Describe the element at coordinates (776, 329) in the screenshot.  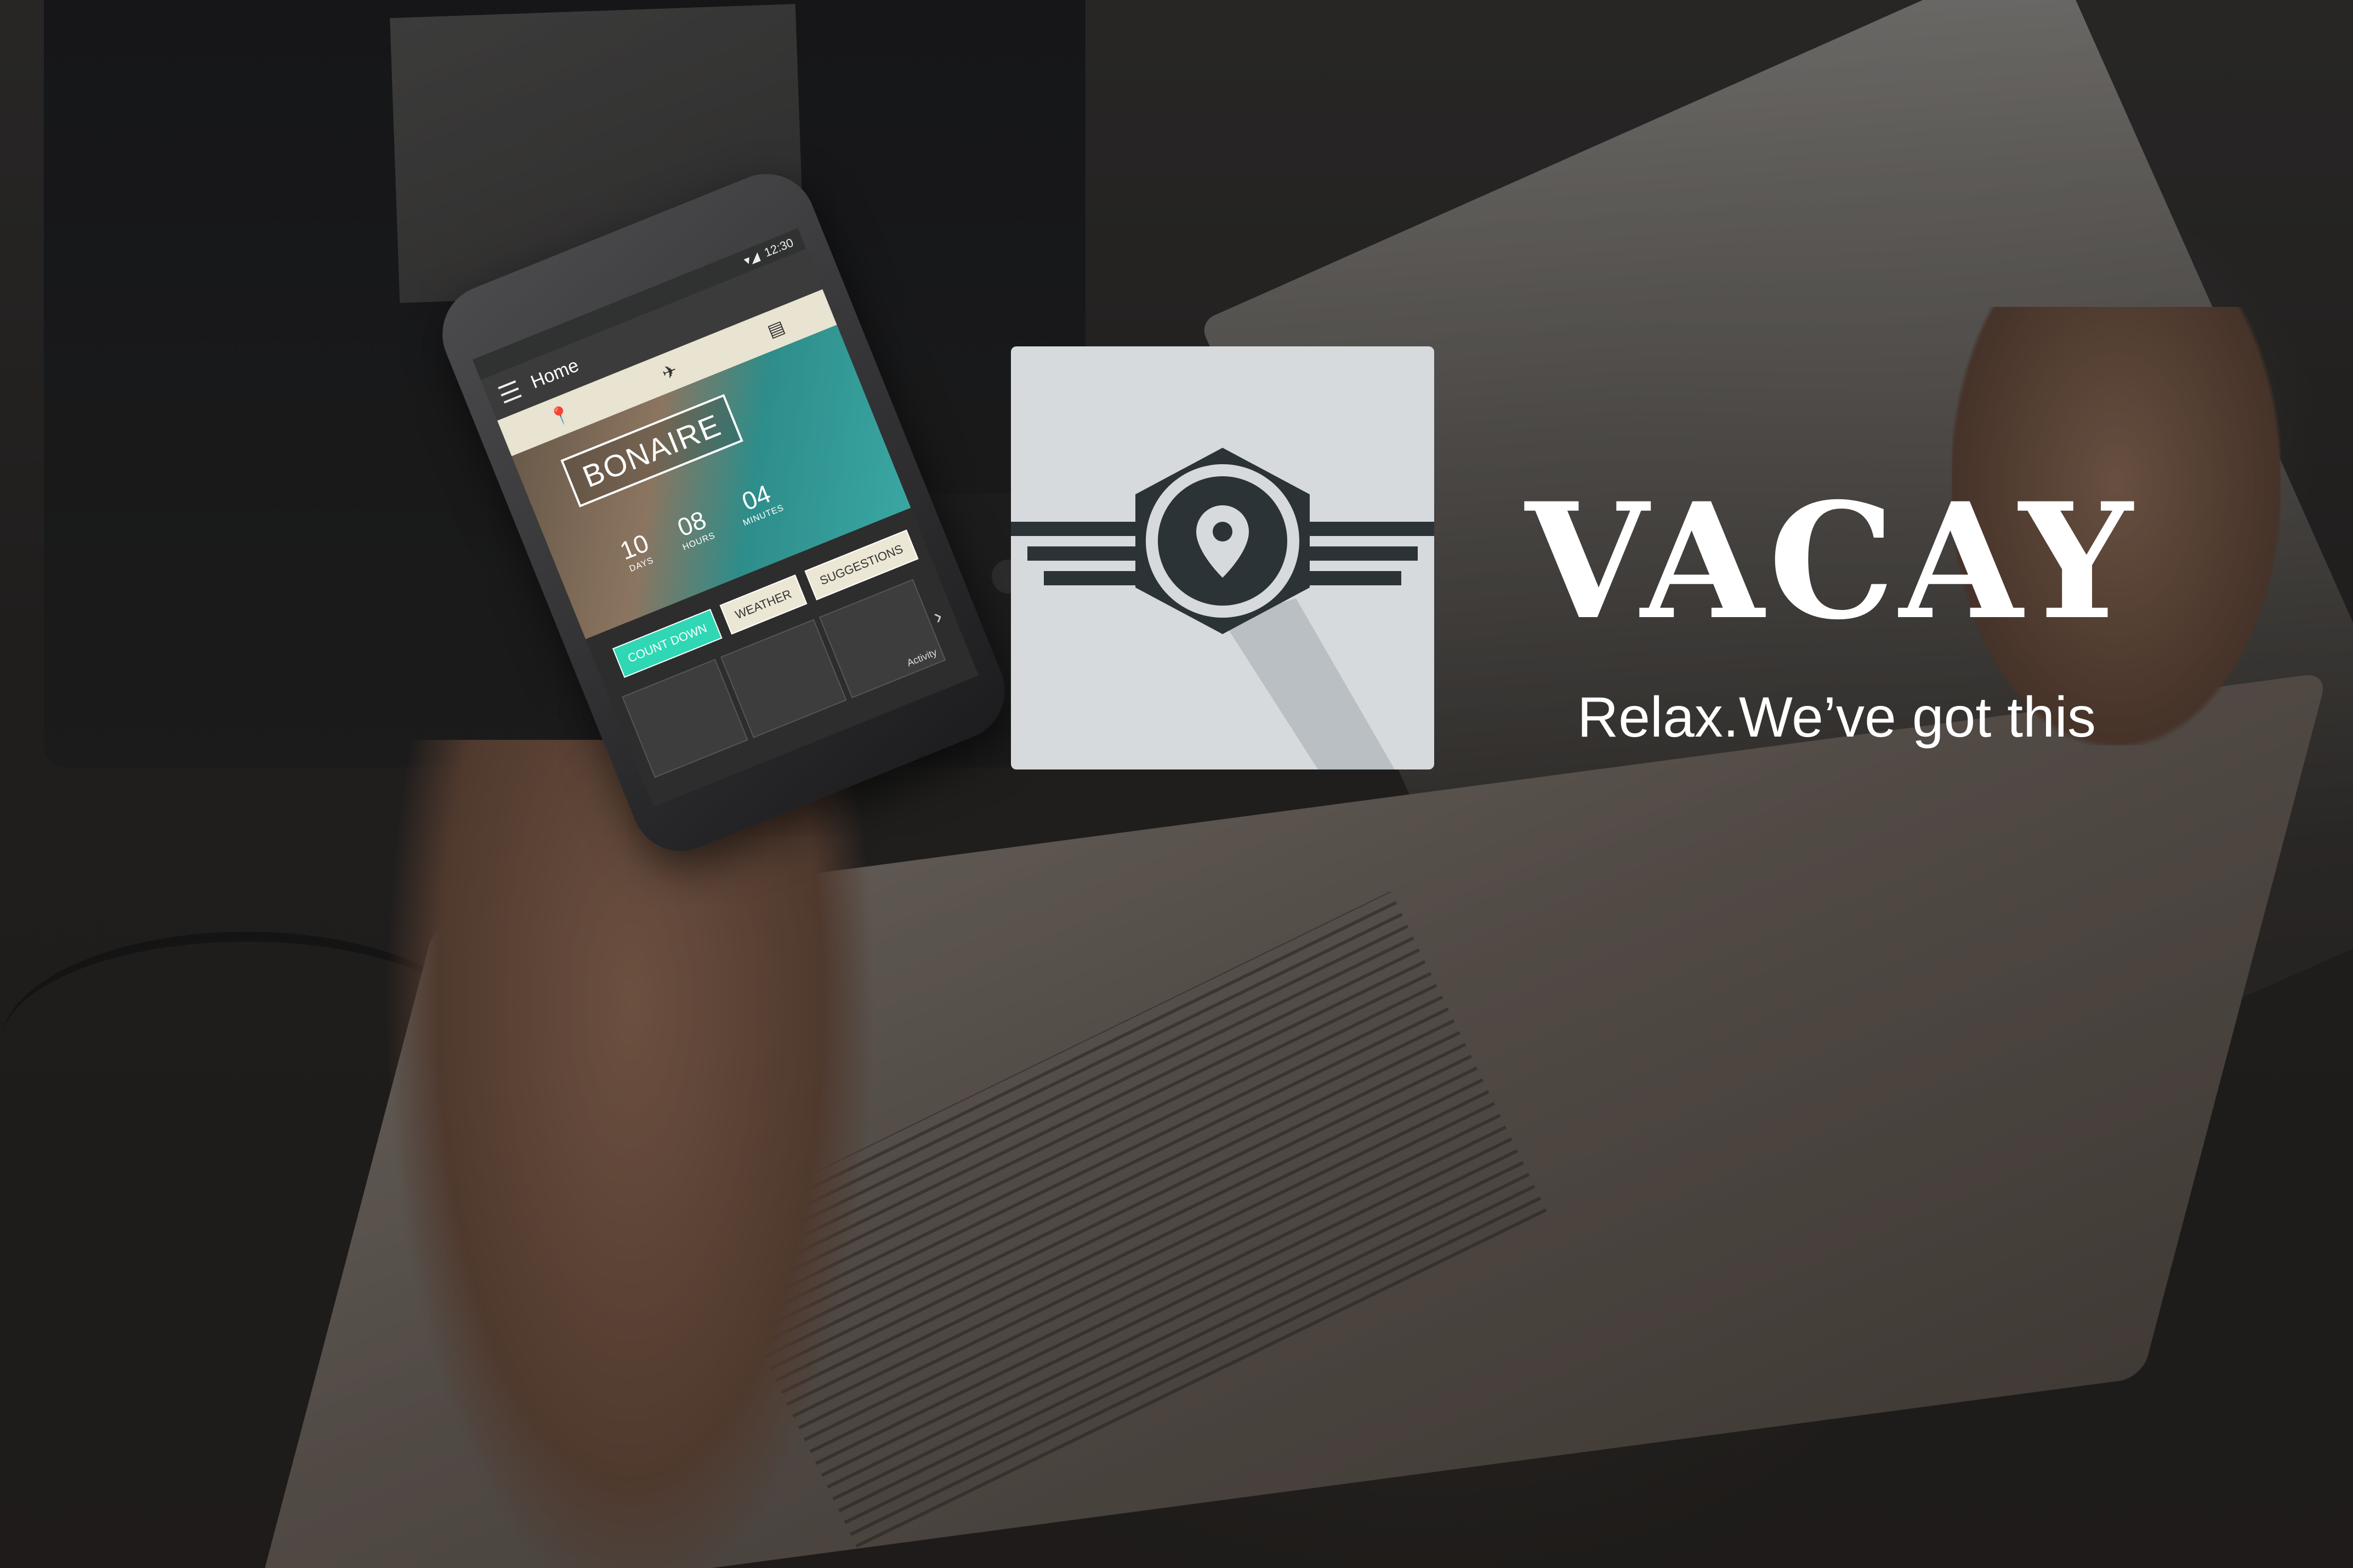
I see `notes-icon: ▤` at that location.